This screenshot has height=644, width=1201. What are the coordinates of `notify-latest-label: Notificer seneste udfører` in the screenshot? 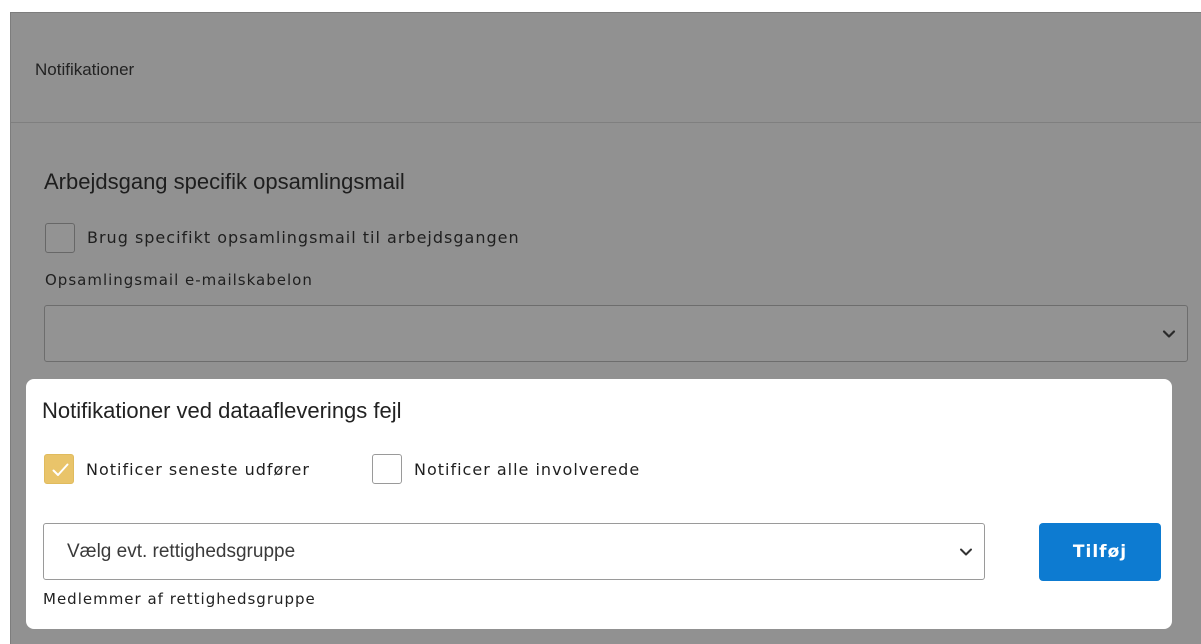 It's located at (198, 469).